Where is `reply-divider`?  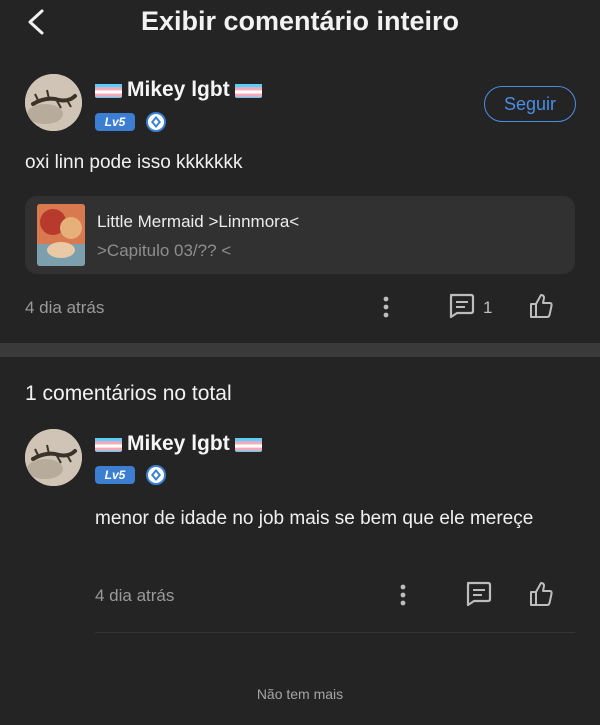 reply-divider is located at coordinates (335, 632).